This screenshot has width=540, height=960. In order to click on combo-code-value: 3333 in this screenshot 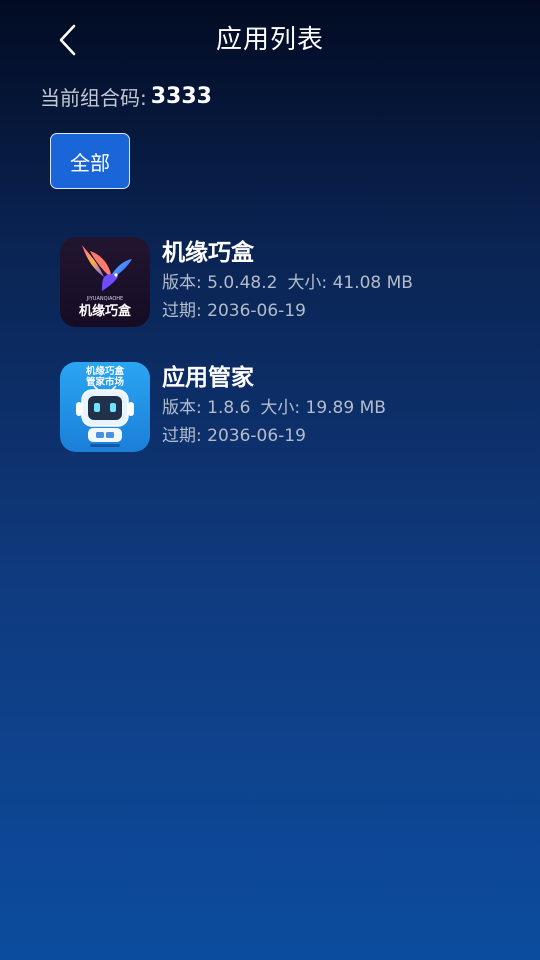, I will do `click(181, 96)`.